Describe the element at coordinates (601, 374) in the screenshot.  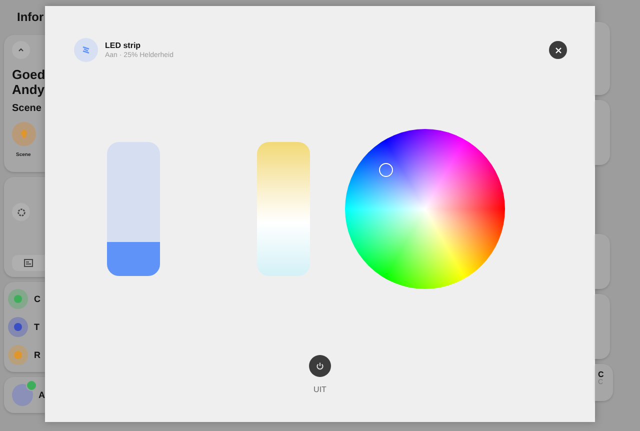
I see `card-title: C` at that location.